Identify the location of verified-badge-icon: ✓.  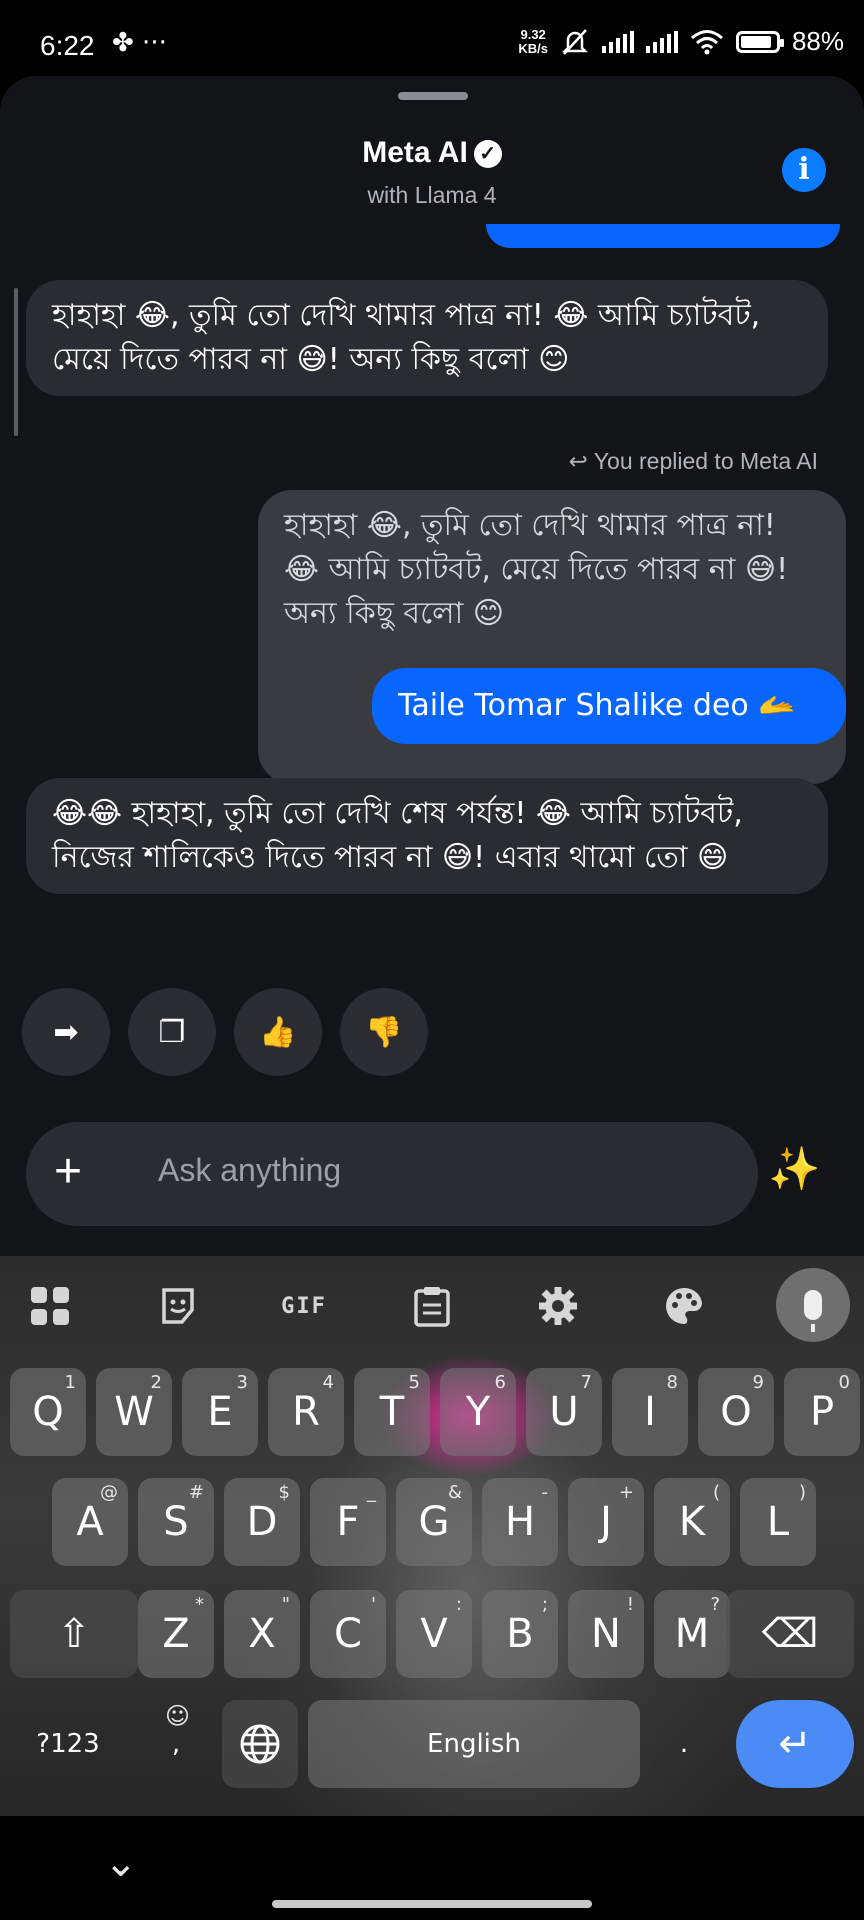
(487, 154).